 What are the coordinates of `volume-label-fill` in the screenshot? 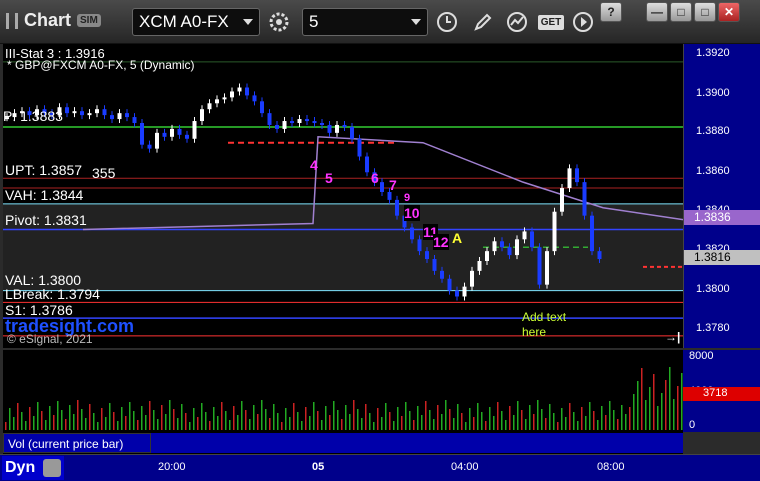 It's located at (417, 443).